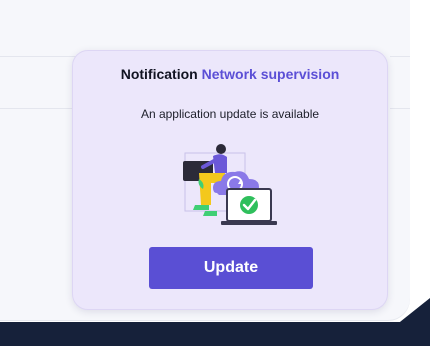 This screenshot has width=430, height=346. I want to click on notification-title: Notification Network supervision, so click(230, 74).